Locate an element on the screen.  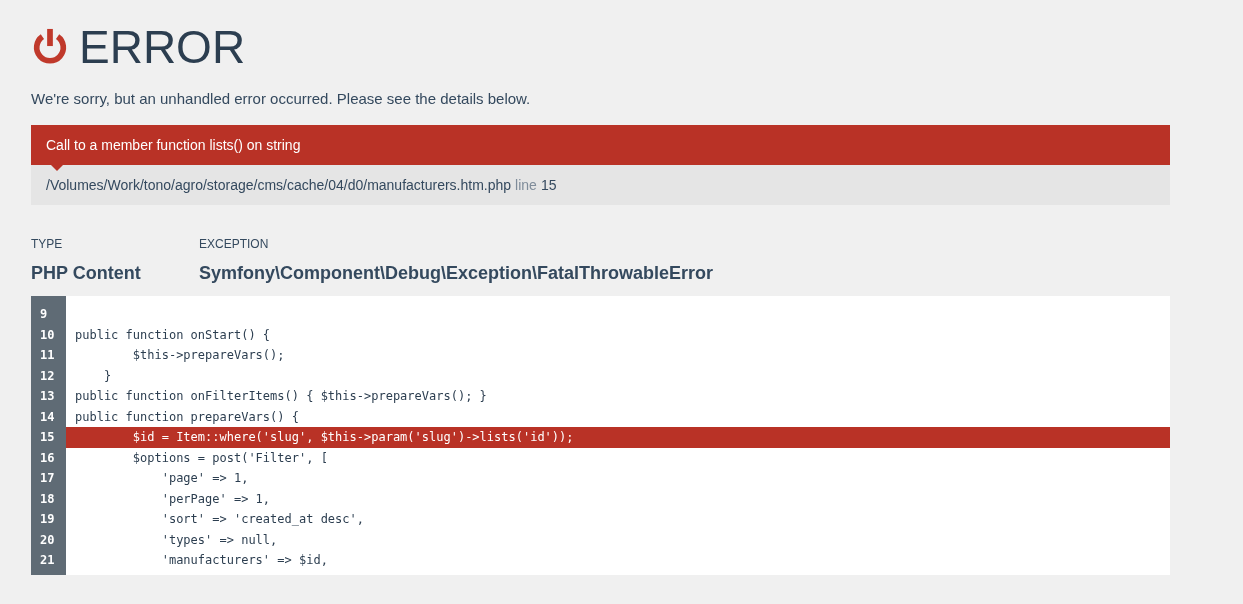
line-number: 11 is located at coordinates (47, 355).